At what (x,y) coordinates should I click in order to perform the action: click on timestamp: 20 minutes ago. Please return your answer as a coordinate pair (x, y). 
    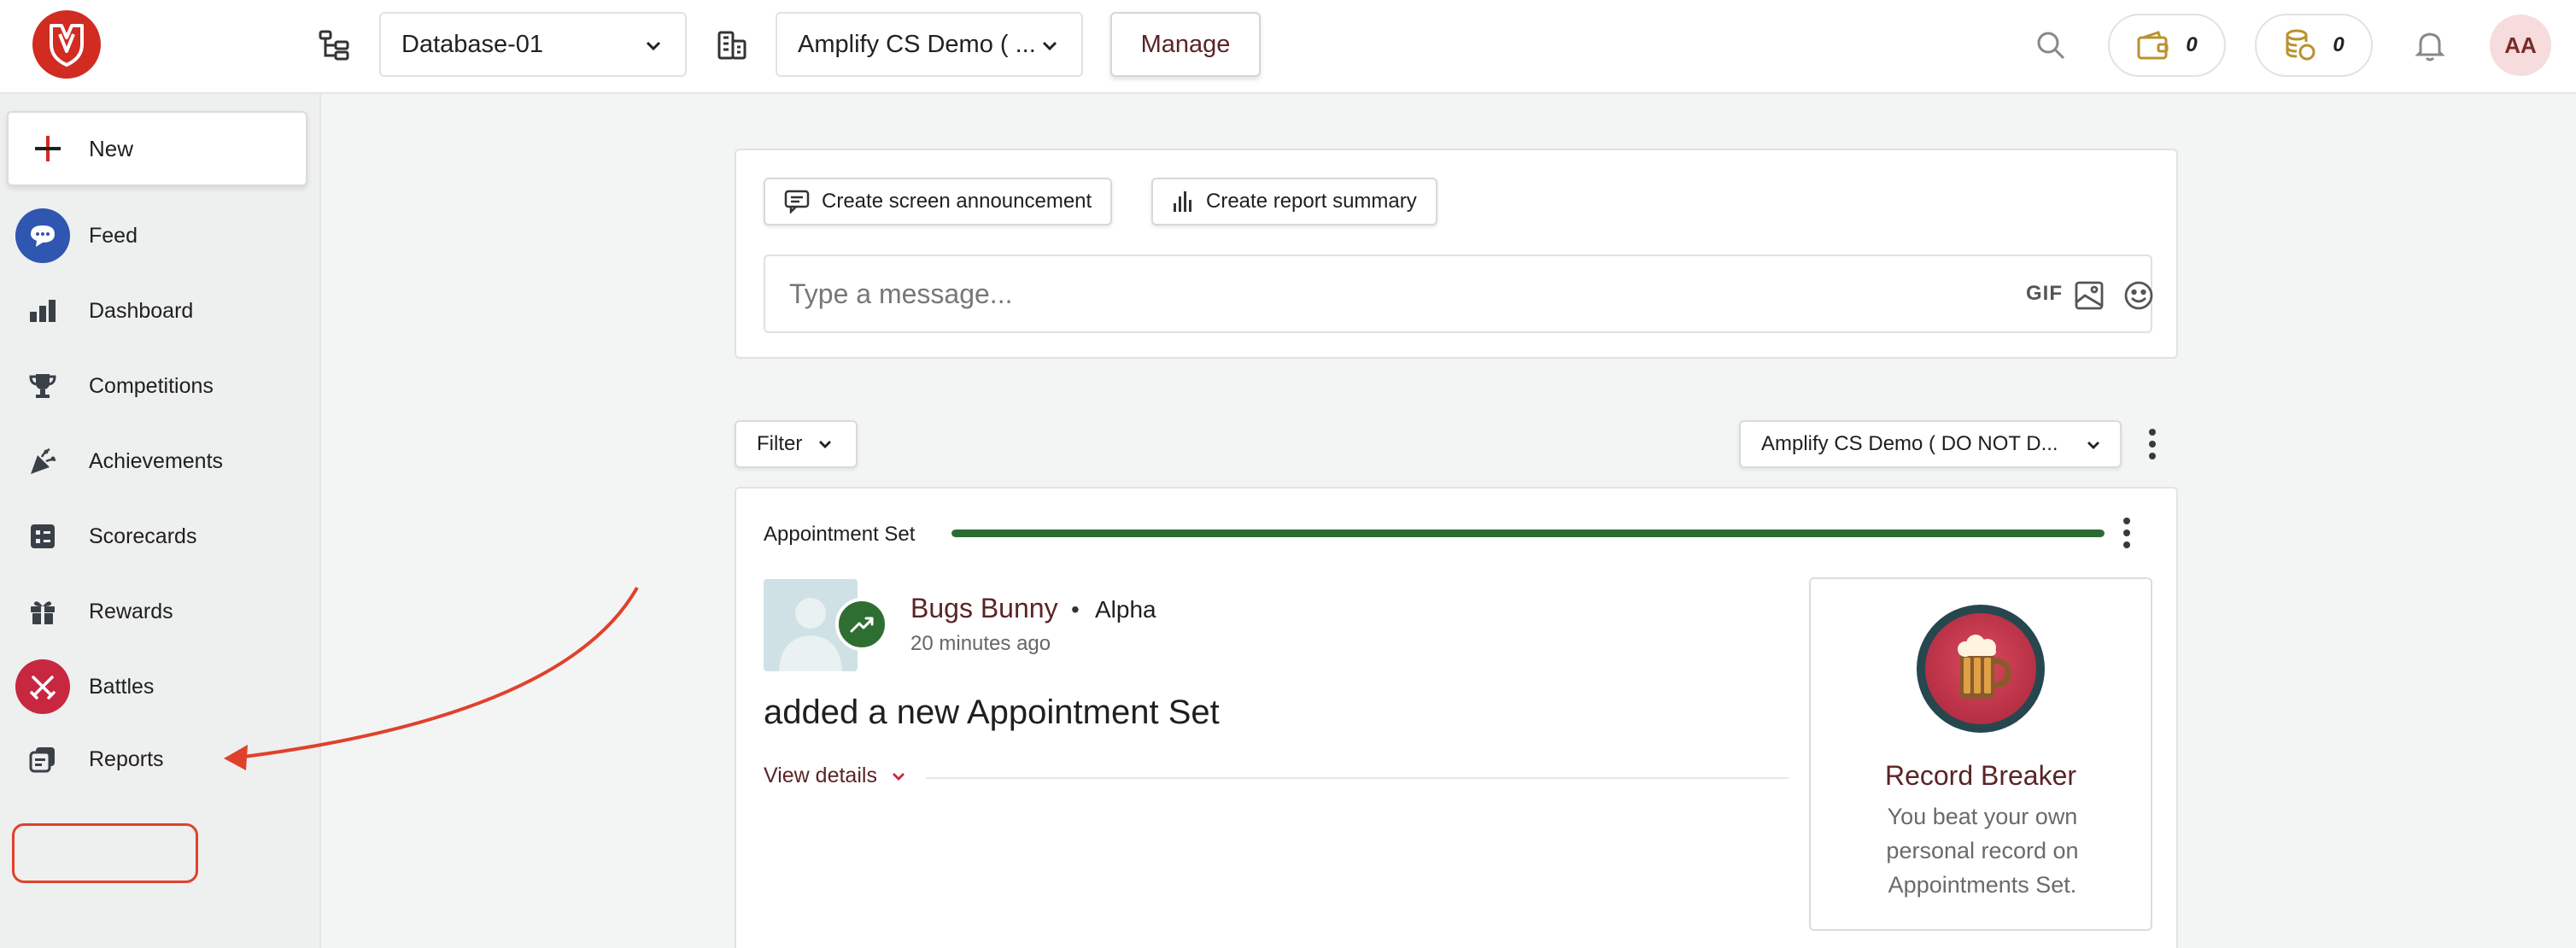
    Looking at the image, I should click on (980, 644).